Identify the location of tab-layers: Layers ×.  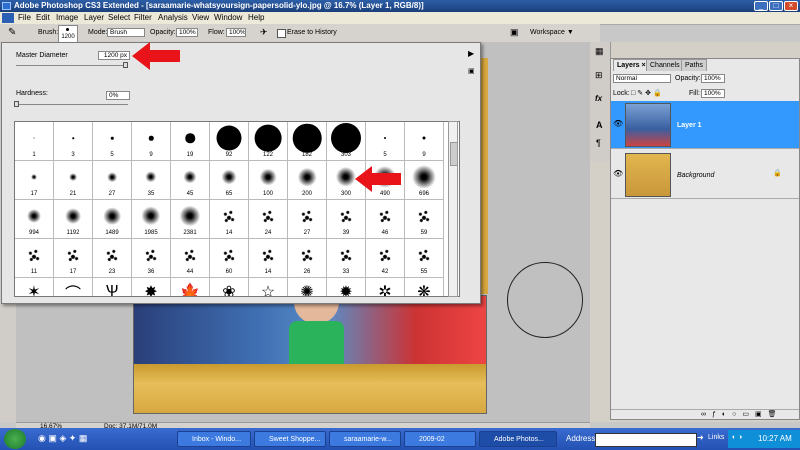
(631, 65).